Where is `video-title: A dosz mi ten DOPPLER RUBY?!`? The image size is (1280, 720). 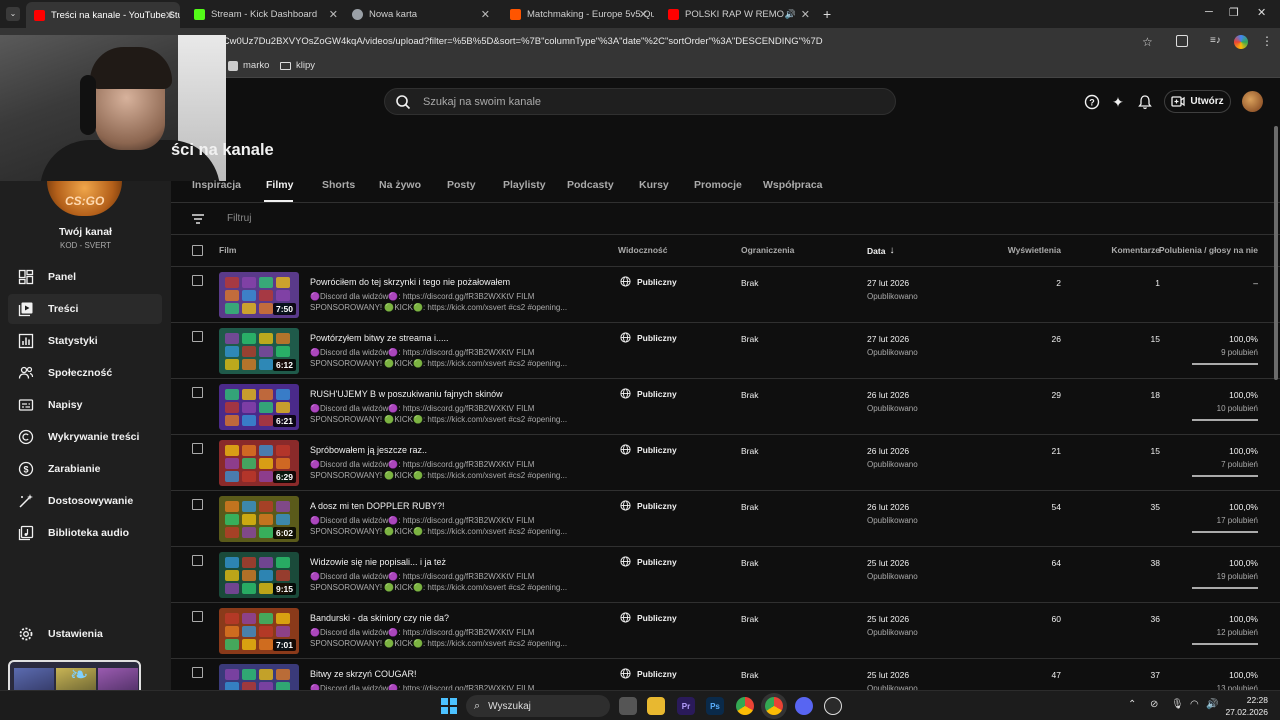 video-title: A dosz mi ten DOPPLER RUBY?! is located at coordinates (377, 506).